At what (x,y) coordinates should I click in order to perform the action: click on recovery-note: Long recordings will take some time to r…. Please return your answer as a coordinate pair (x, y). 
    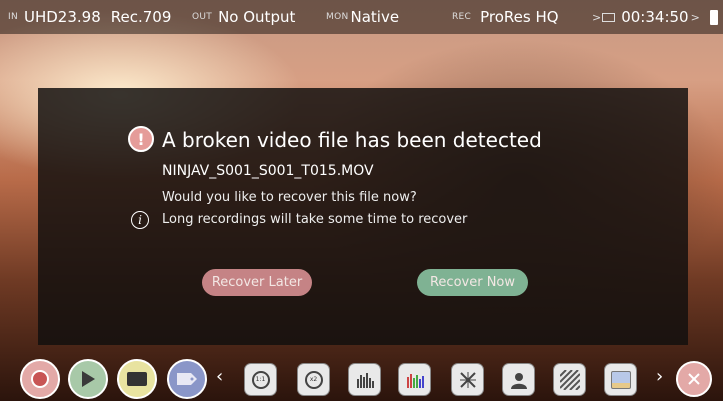
    Looking at the image, I should click on (315, 219).